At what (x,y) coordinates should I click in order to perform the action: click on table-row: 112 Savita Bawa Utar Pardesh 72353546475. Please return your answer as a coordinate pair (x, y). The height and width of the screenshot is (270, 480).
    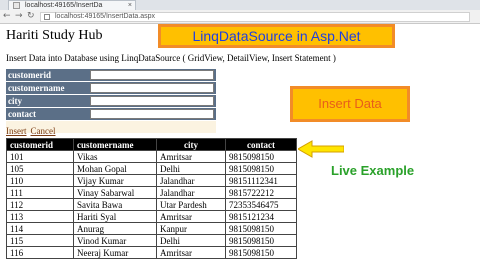
    Looking at the image, I should click on (151, 204).